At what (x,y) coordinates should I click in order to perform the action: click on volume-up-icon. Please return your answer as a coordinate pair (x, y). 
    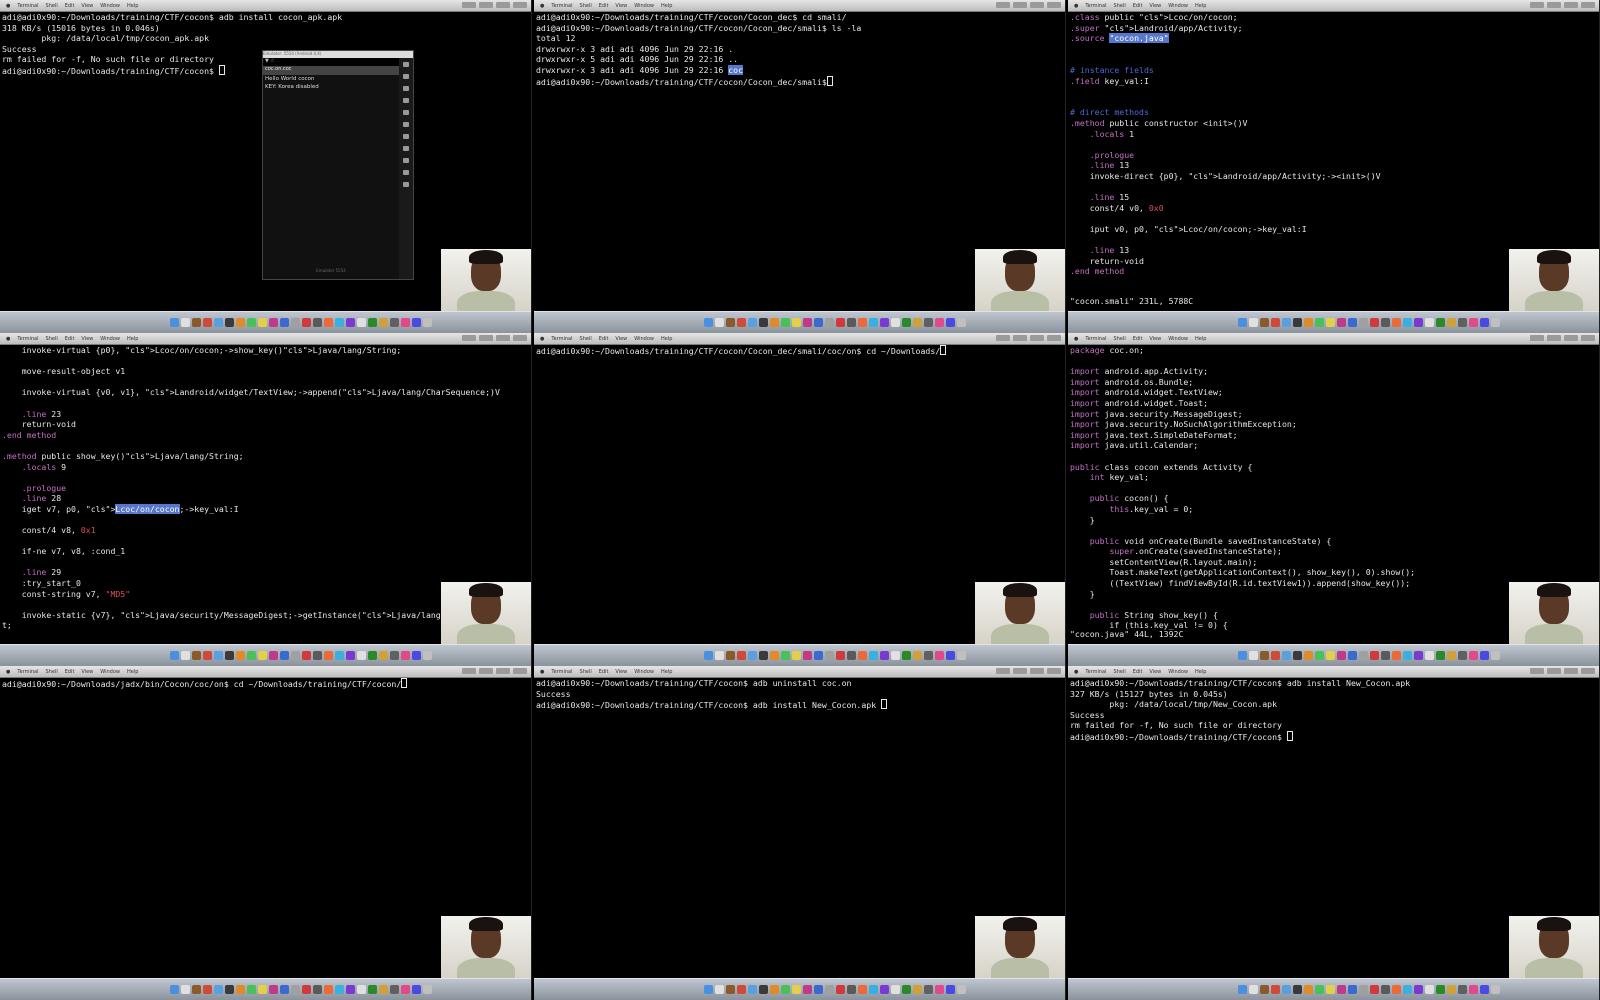
    Looking at the image, I should click on (406, 76).